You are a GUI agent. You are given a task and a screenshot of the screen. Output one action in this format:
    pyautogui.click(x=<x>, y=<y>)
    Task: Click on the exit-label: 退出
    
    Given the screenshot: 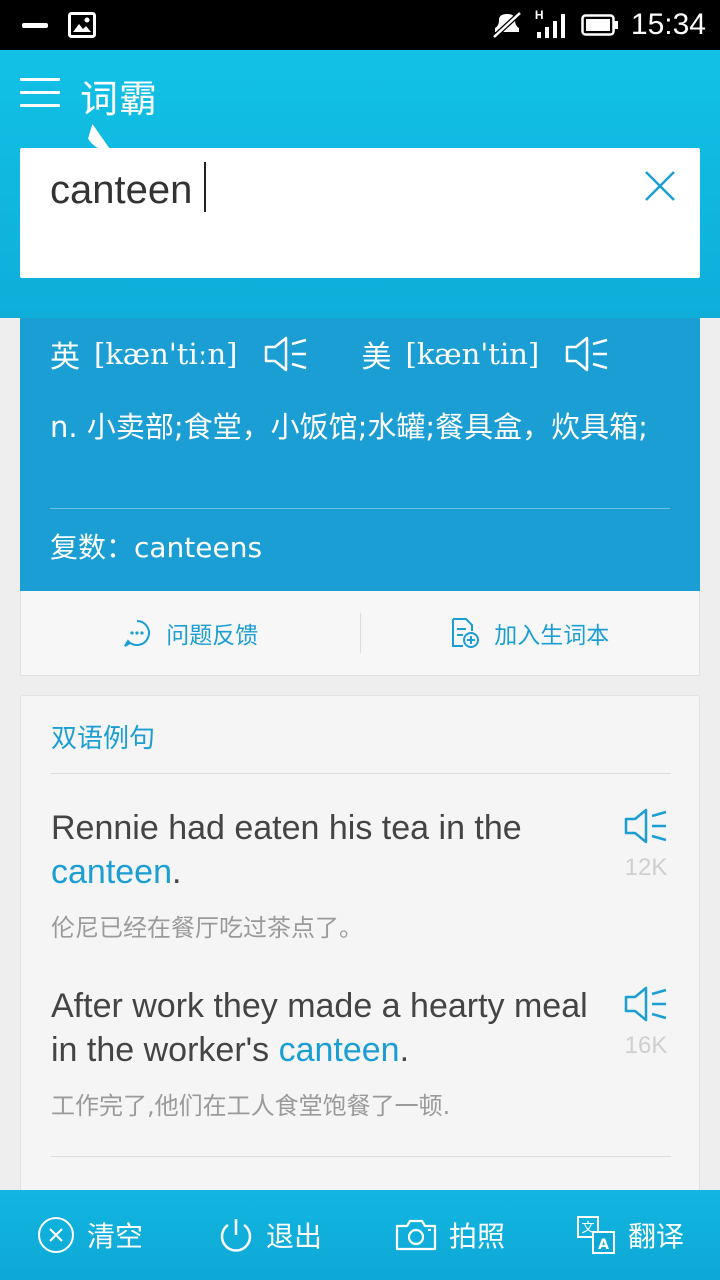 What is the action you would take?
    pyautogui.click(x=293, y=1236)
    